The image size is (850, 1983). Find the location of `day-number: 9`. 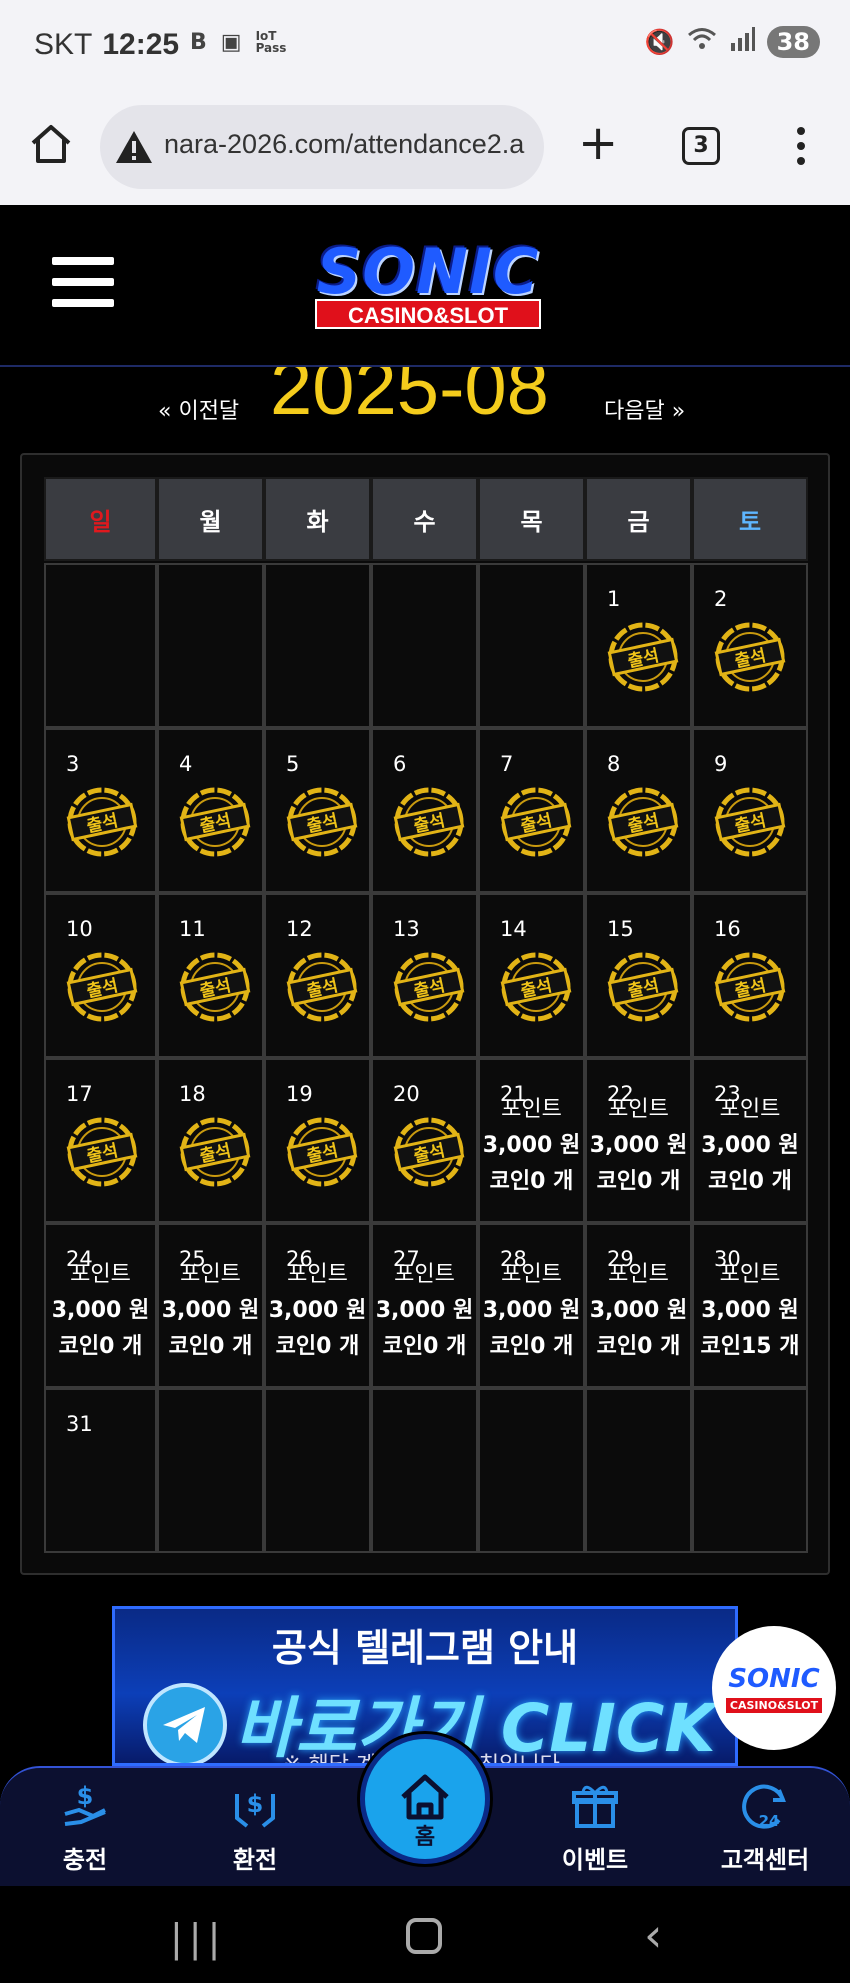

day-number: 9 is located at coordinates (721, 764).